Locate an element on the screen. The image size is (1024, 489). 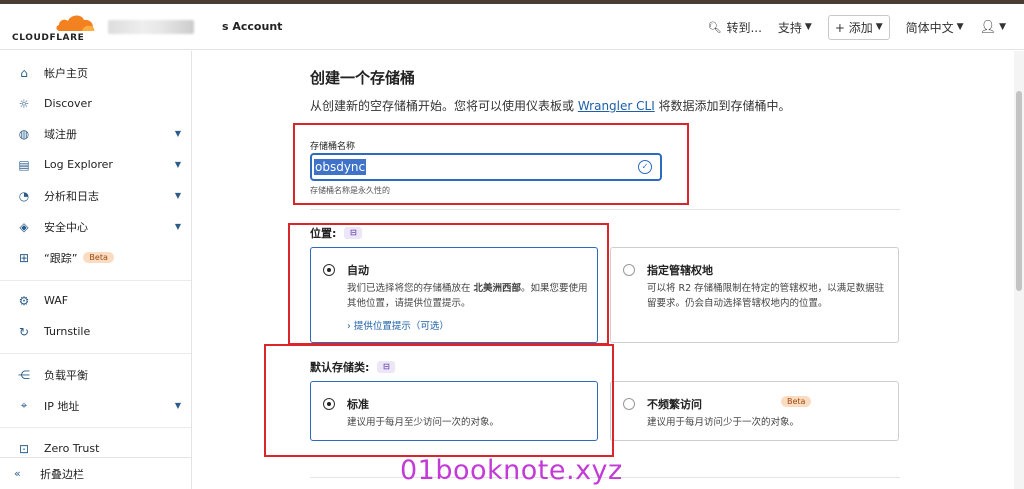
sidebar-item-load-balancing: ⋲ 负载平衡 is located at coordinates (95, 374).